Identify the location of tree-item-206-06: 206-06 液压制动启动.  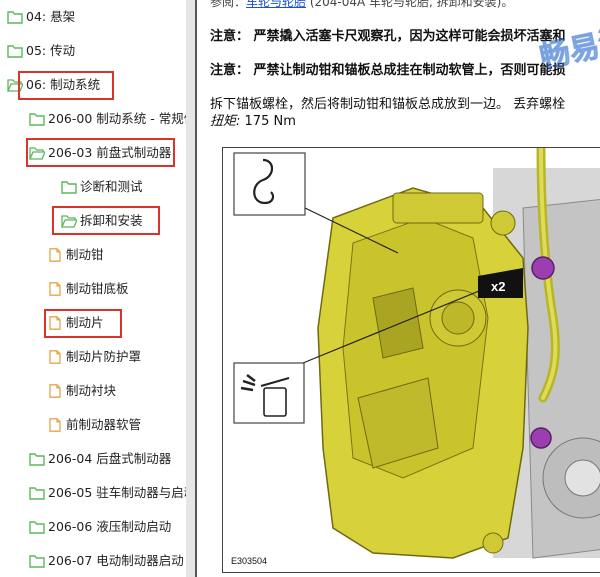
(100, 527).